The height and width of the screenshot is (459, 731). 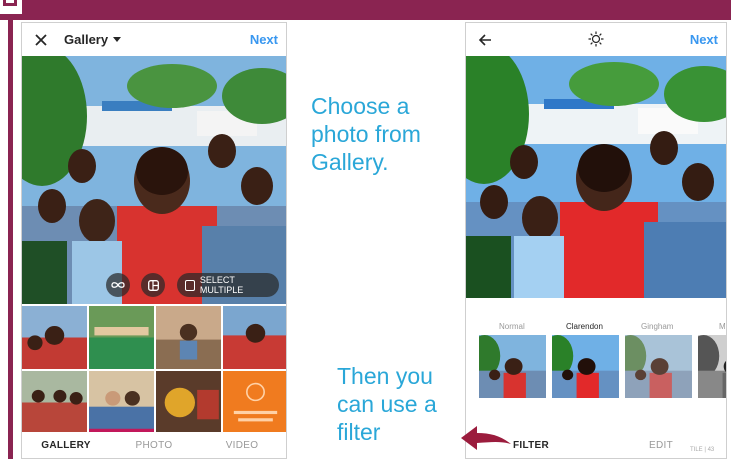 I want to click on filter-thumbnail-gingham, so click(x=658, y=366).